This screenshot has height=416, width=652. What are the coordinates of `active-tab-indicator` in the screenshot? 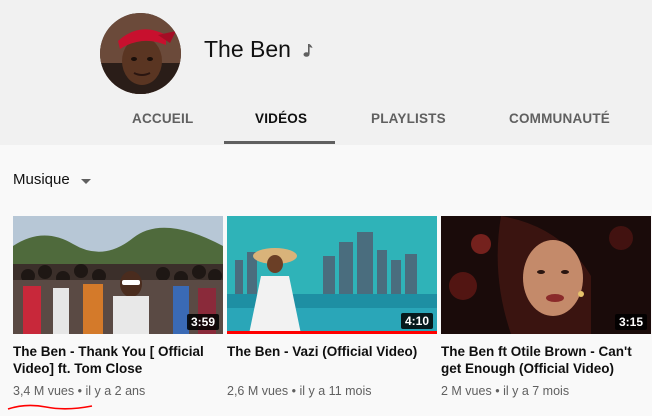 It's located at (279, 142).